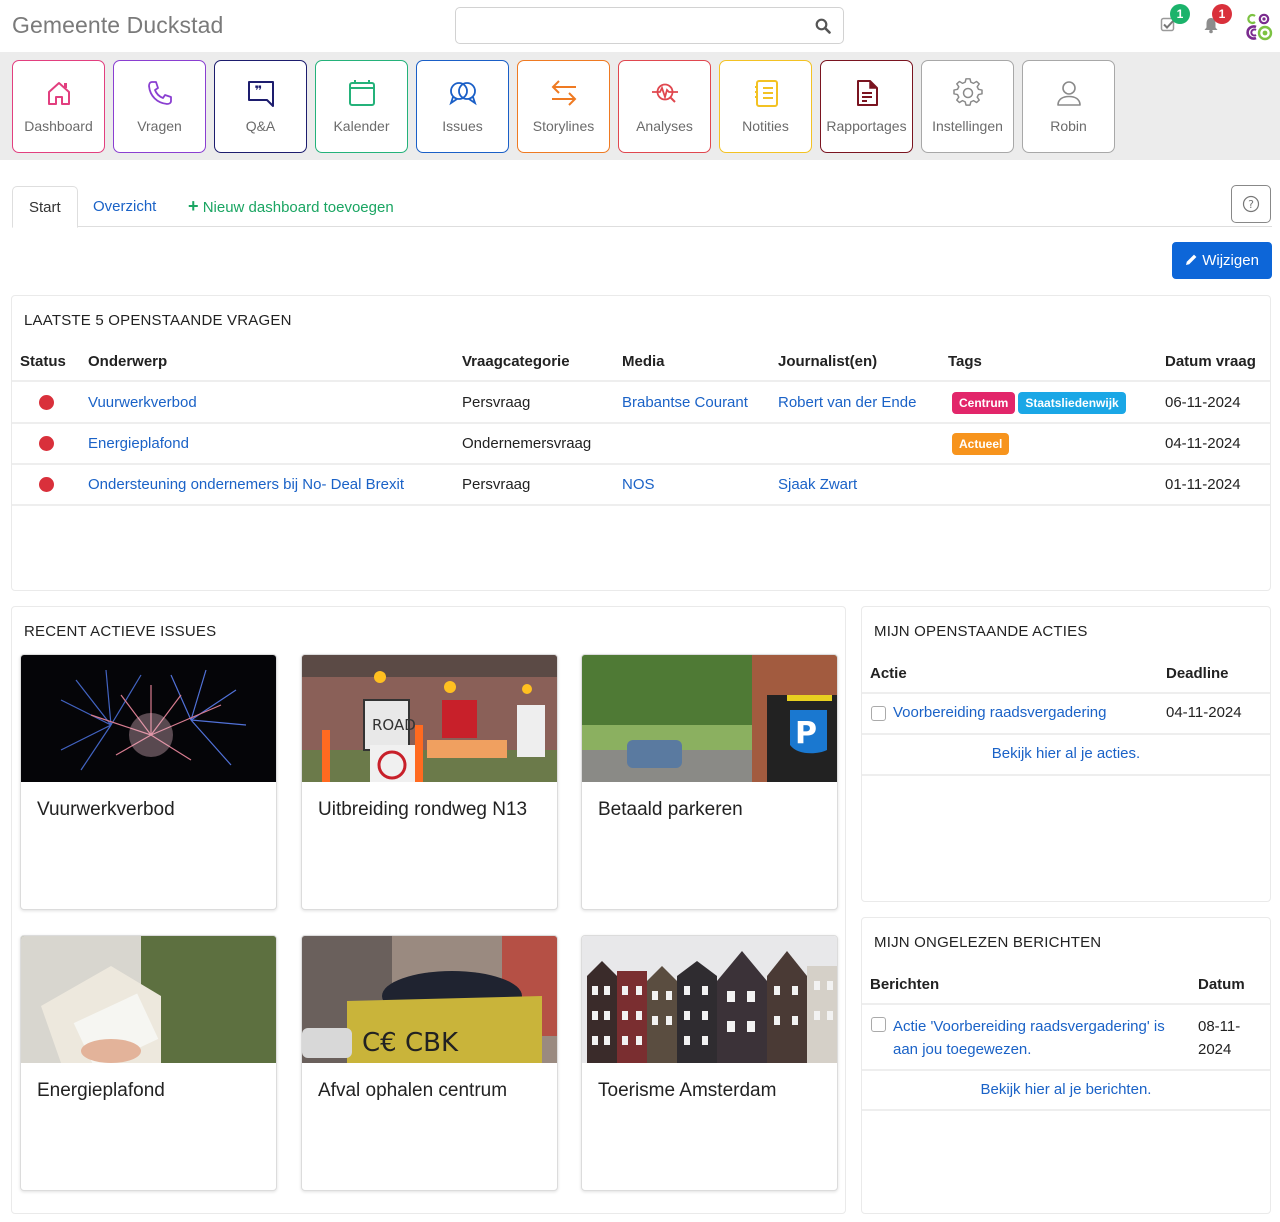 The width and height of the screenshot is (1280, 1222). What do you see at coordinates (516, 361) in the screenshot?
I see `column-header-vraagcategorie: Vraagcategorie` at bounding box center [516, 361].